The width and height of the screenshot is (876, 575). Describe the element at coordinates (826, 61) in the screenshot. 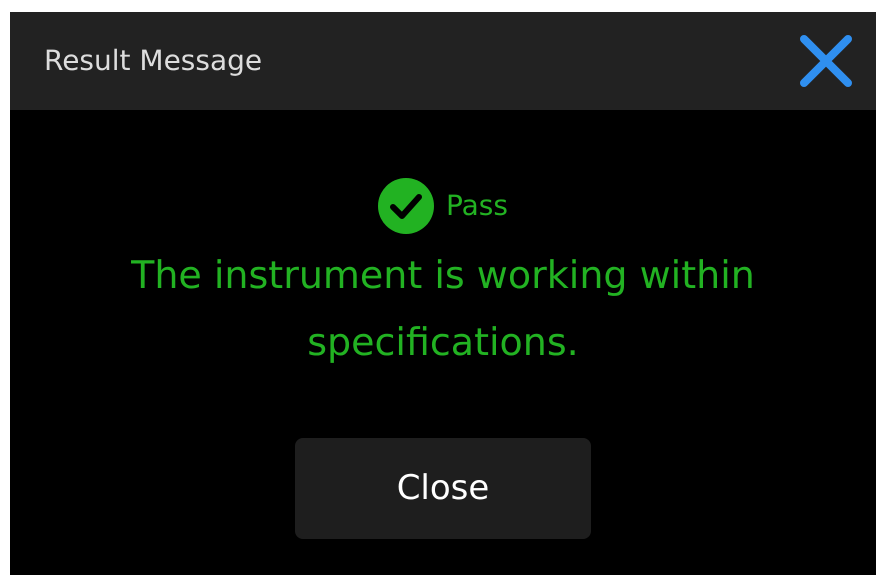

I see `close-icon` at that location.